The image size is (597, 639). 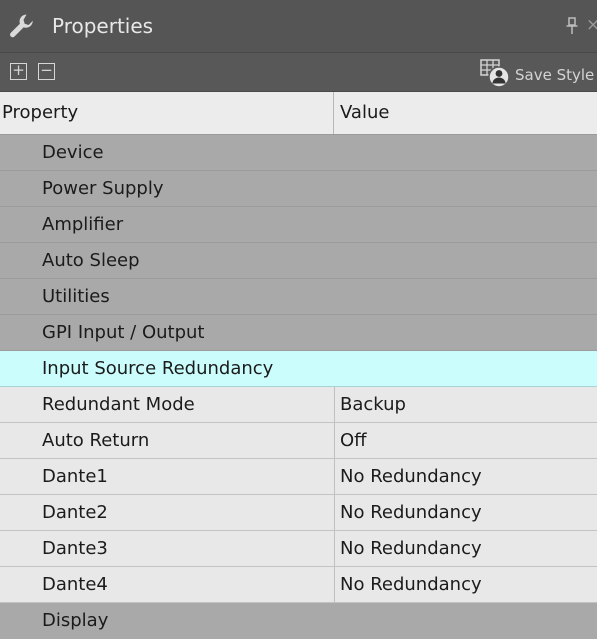 I want to click on row-value: Off, so click(x=353, y=441).